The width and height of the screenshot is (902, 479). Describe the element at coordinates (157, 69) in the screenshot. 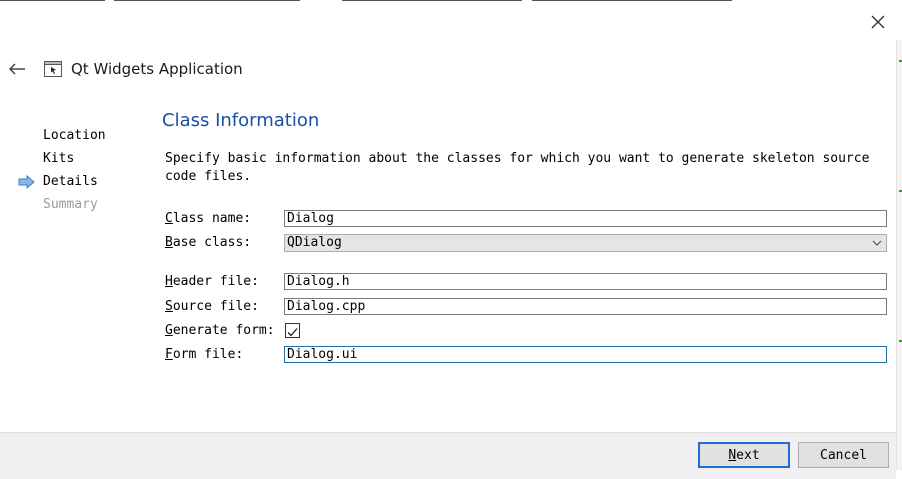

I see `wizard-title: Qt Widgets Application` at that location.